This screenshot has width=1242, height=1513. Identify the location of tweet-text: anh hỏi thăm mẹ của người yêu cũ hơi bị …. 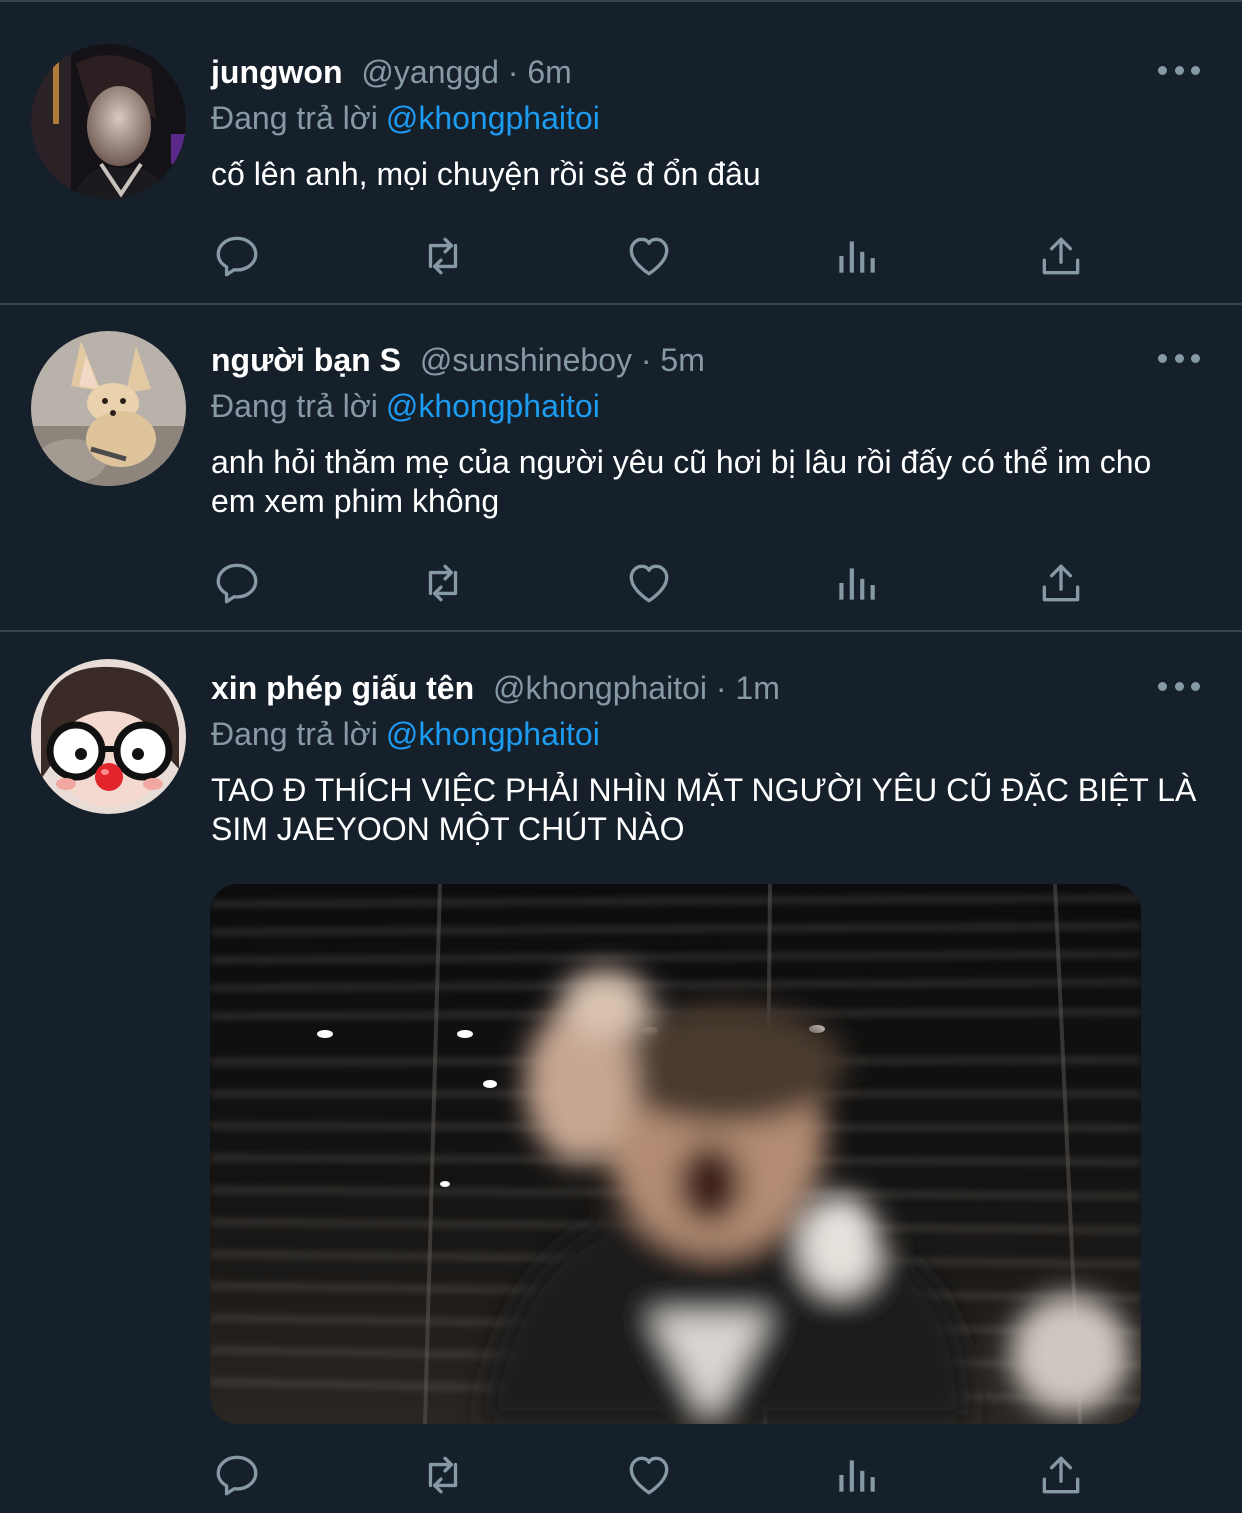
(681, 481).